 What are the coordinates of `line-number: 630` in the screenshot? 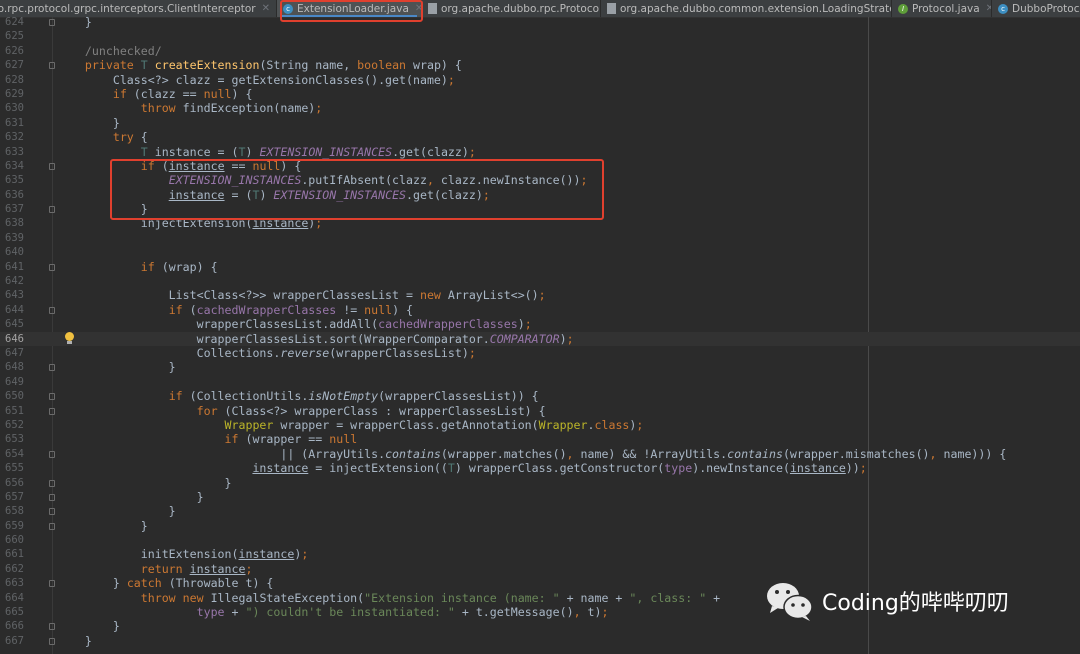 It's located at (12, 108).